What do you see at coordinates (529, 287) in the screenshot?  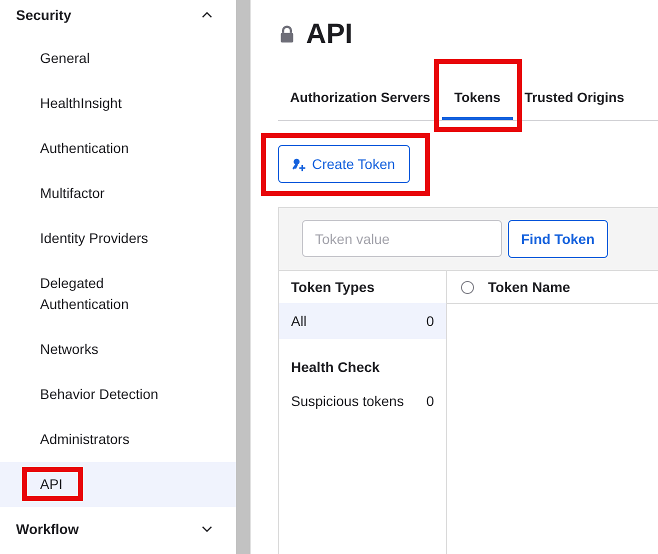 I see `column-header: Token Name` at bounding box center [529, 287].